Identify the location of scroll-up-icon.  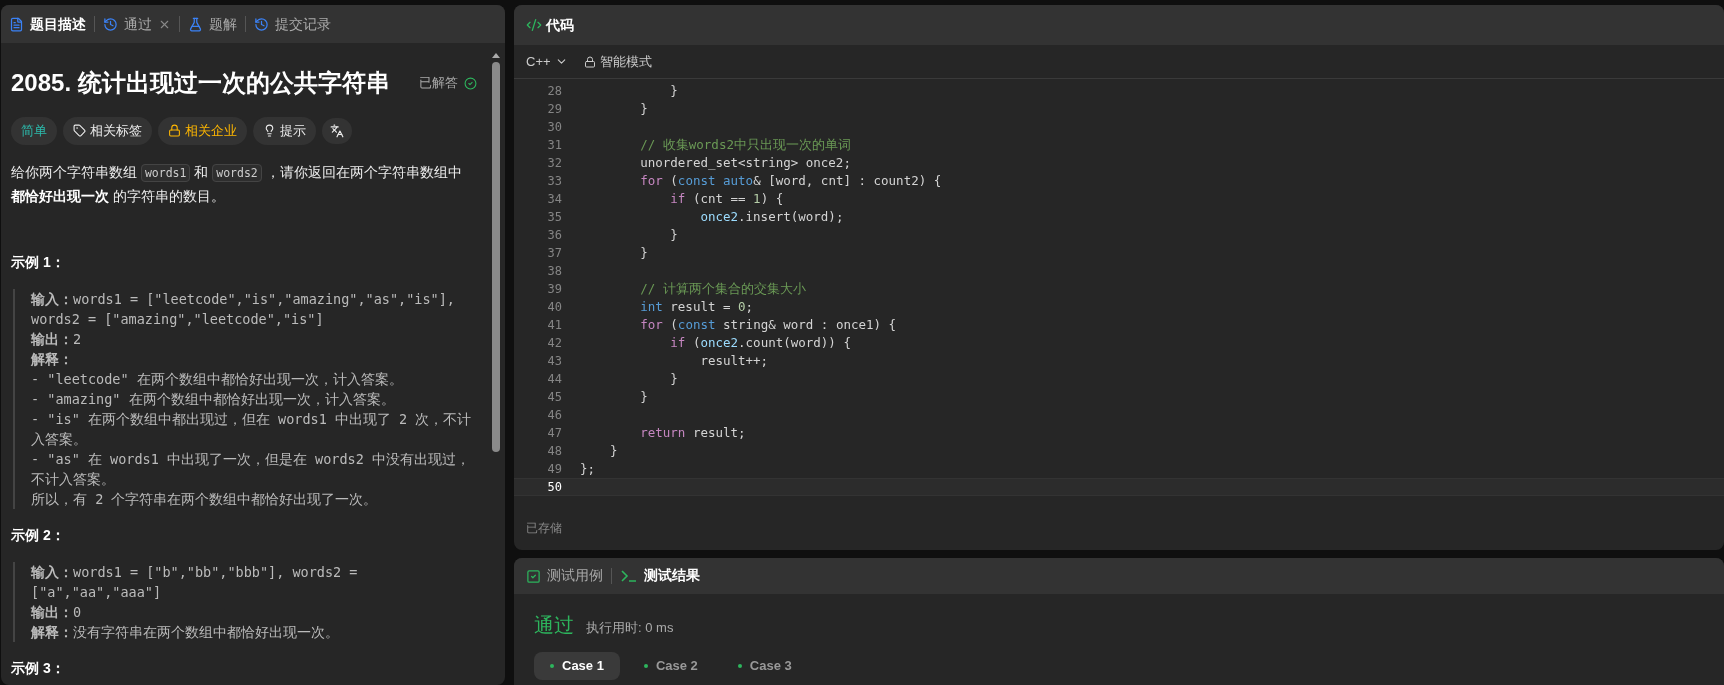
(496, 55).